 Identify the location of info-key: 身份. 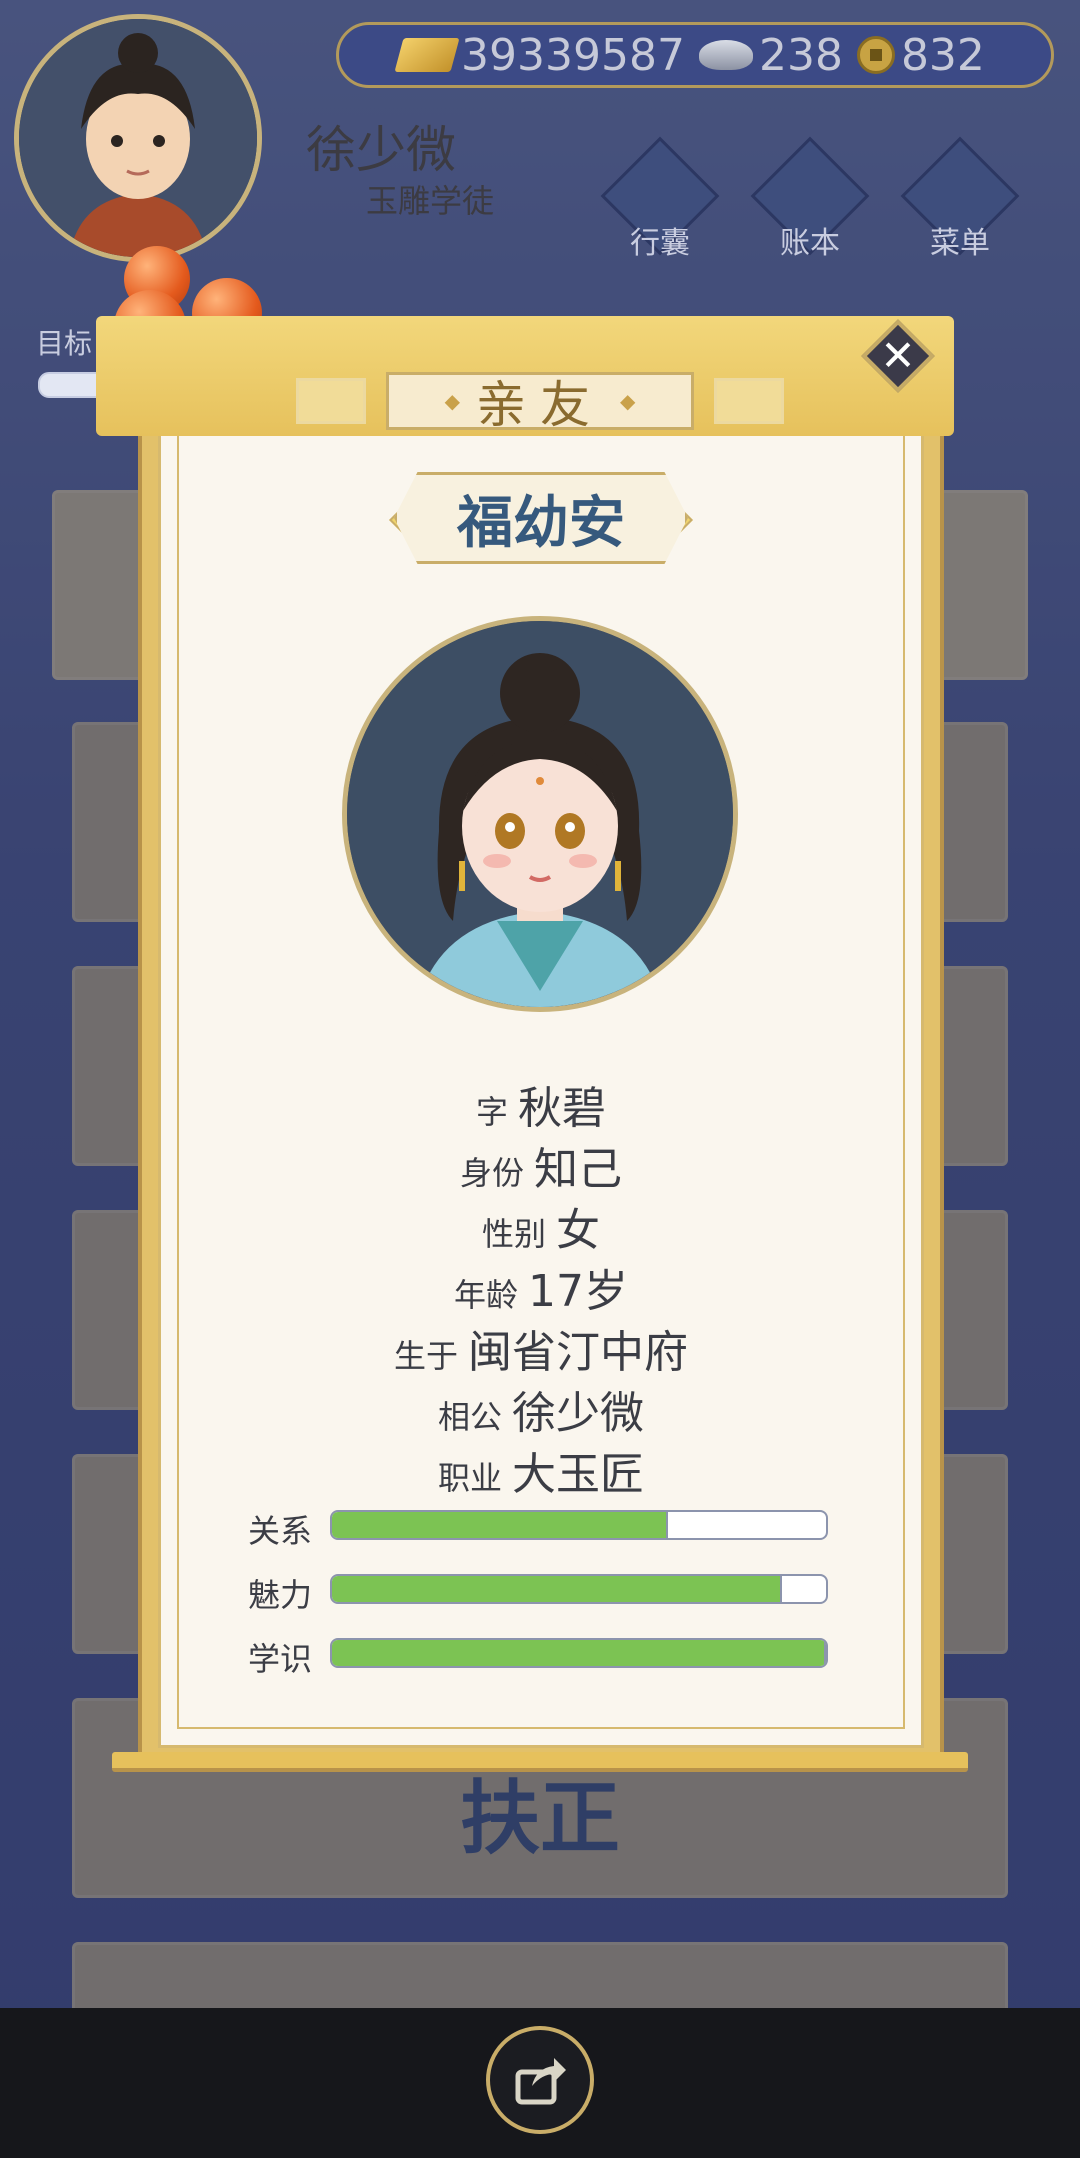
(491, 1173).